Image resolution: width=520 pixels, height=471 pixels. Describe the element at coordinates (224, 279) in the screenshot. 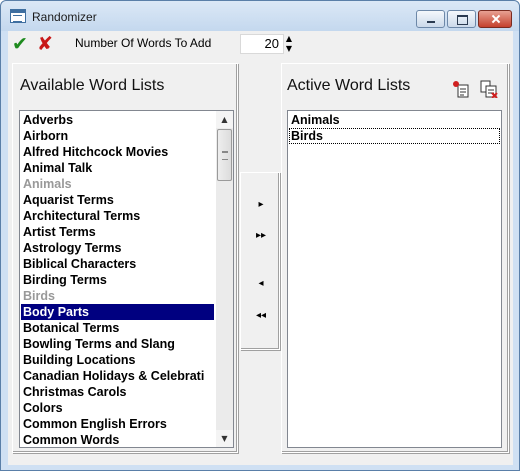

I see `available-scrollbar: ▲ ▼` at that location.